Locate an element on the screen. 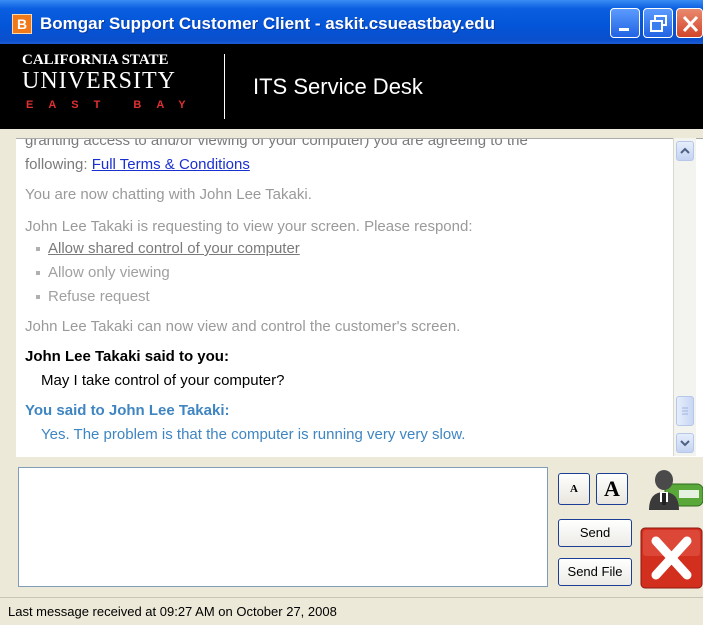 The width and height of the screenshot is (703, 625). terms-link: Full Terms & Conditions is located at coordinates (171, 164).